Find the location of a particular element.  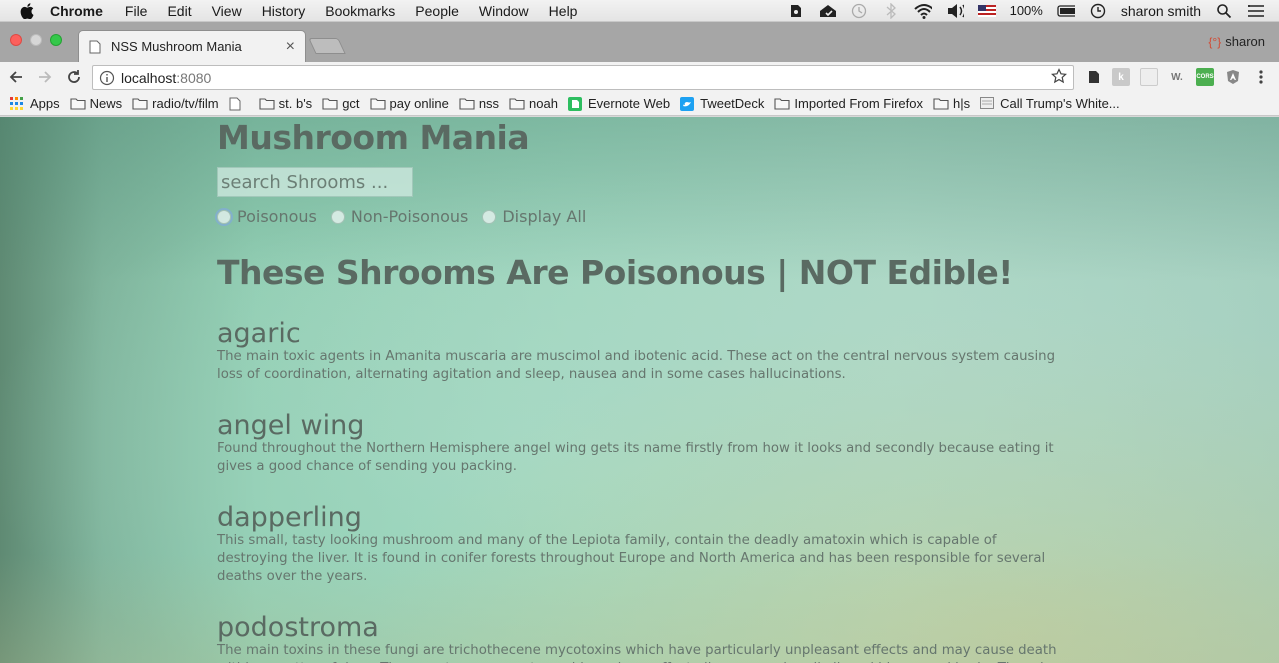

page-icon is located at coordinates (95, 47).